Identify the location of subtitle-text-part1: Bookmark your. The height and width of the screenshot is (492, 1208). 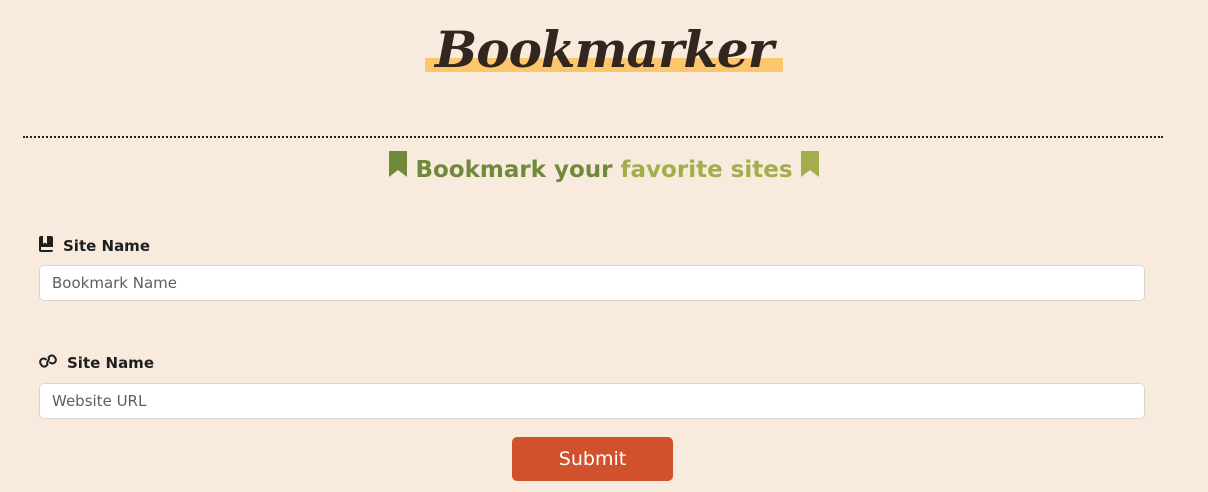
(518, 170).